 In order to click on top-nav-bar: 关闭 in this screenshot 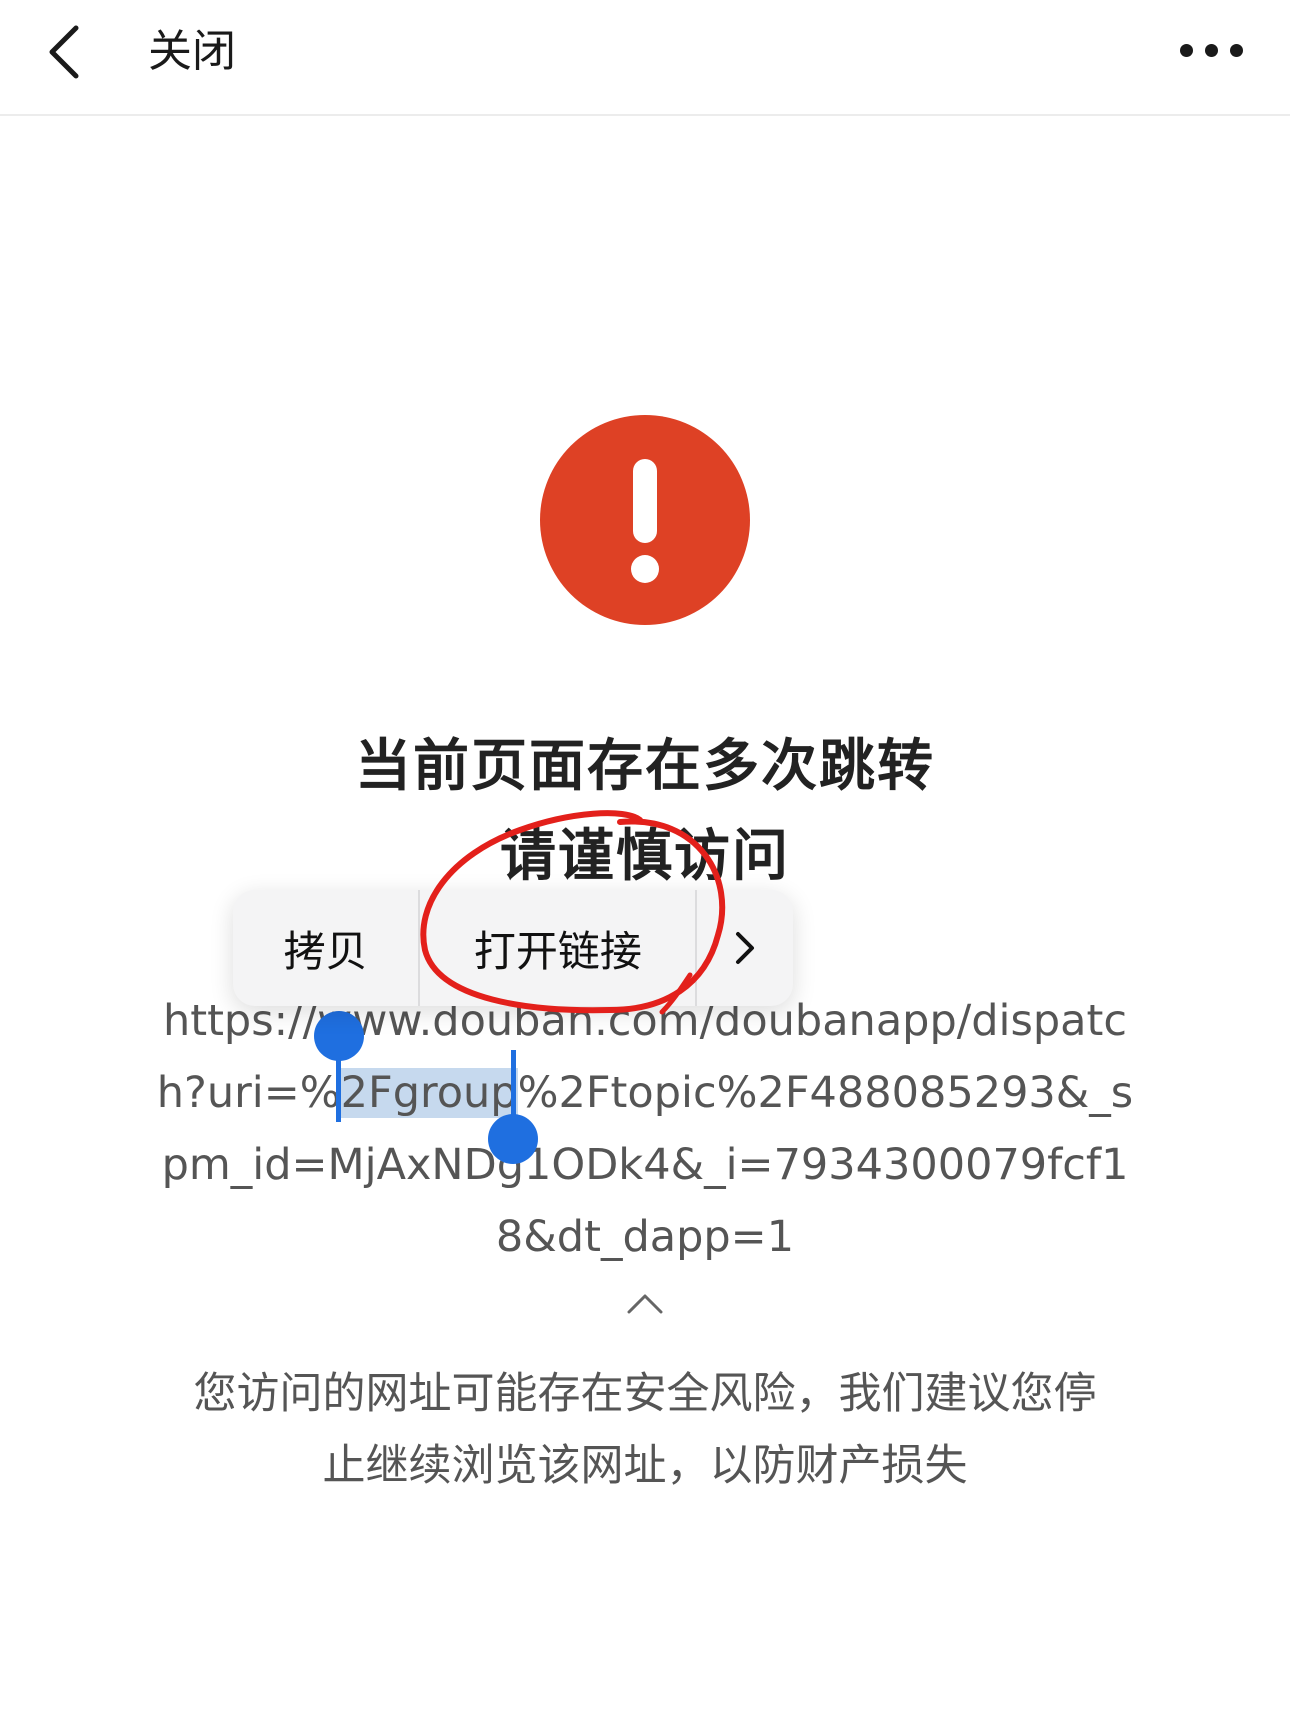, I will do `click(645, 58)`.